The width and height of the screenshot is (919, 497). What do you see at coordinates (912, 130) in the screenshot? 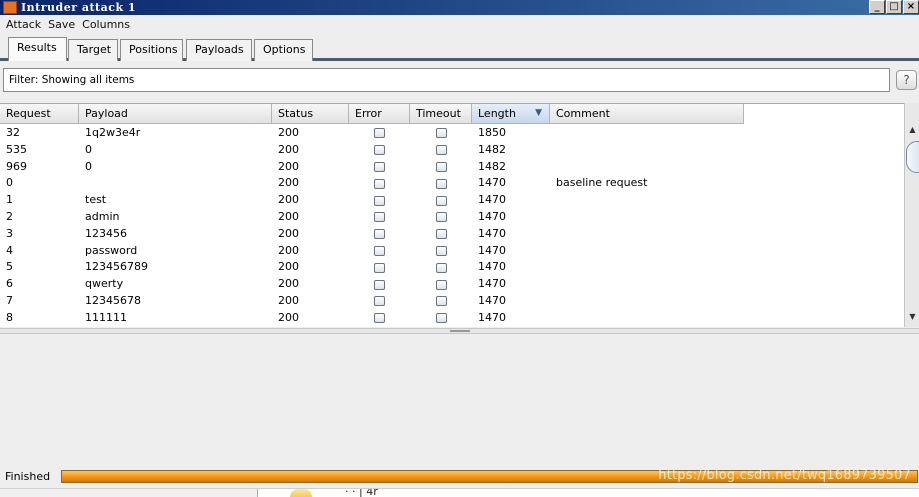
I see `scroll-up-icon: ▲` at bounding box center [912, 130].